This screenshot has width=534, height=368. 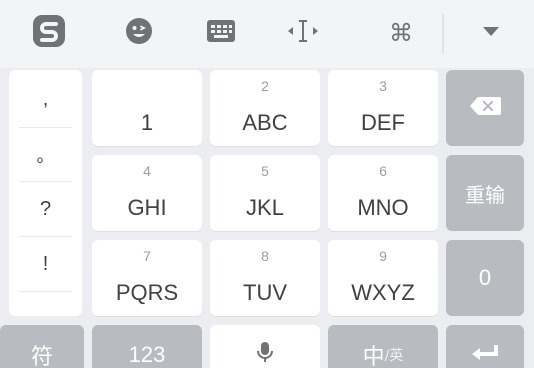 I want to click on backspace-icon, so click(x=485, y=108).